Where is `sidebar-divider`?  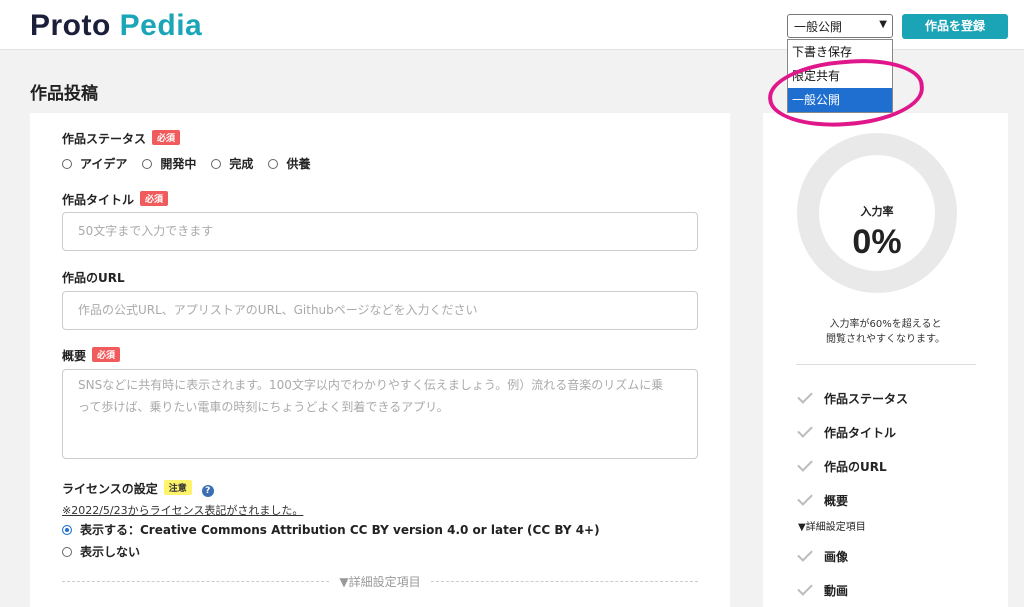
sidebar-divider is located at coordinates (886, 364).